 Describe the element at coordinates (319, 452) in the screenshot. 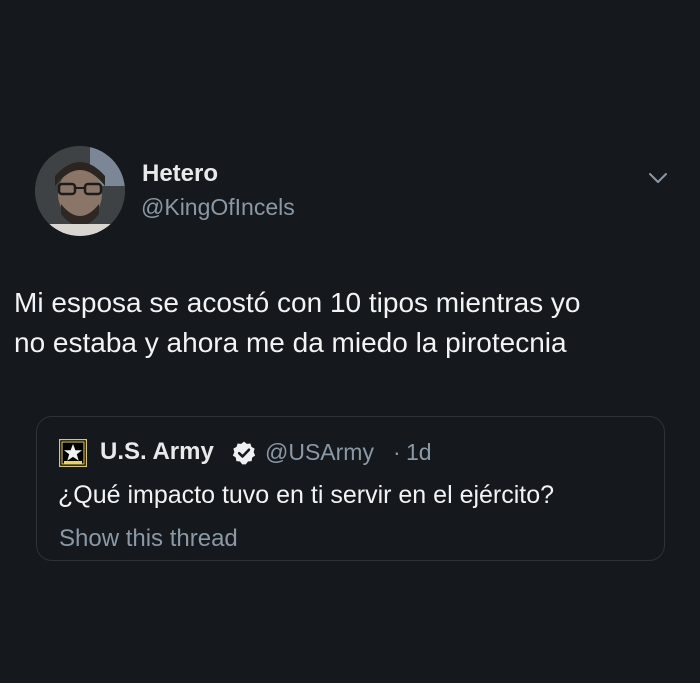

I see `quoted-author-handle: @USArmy` at that location.